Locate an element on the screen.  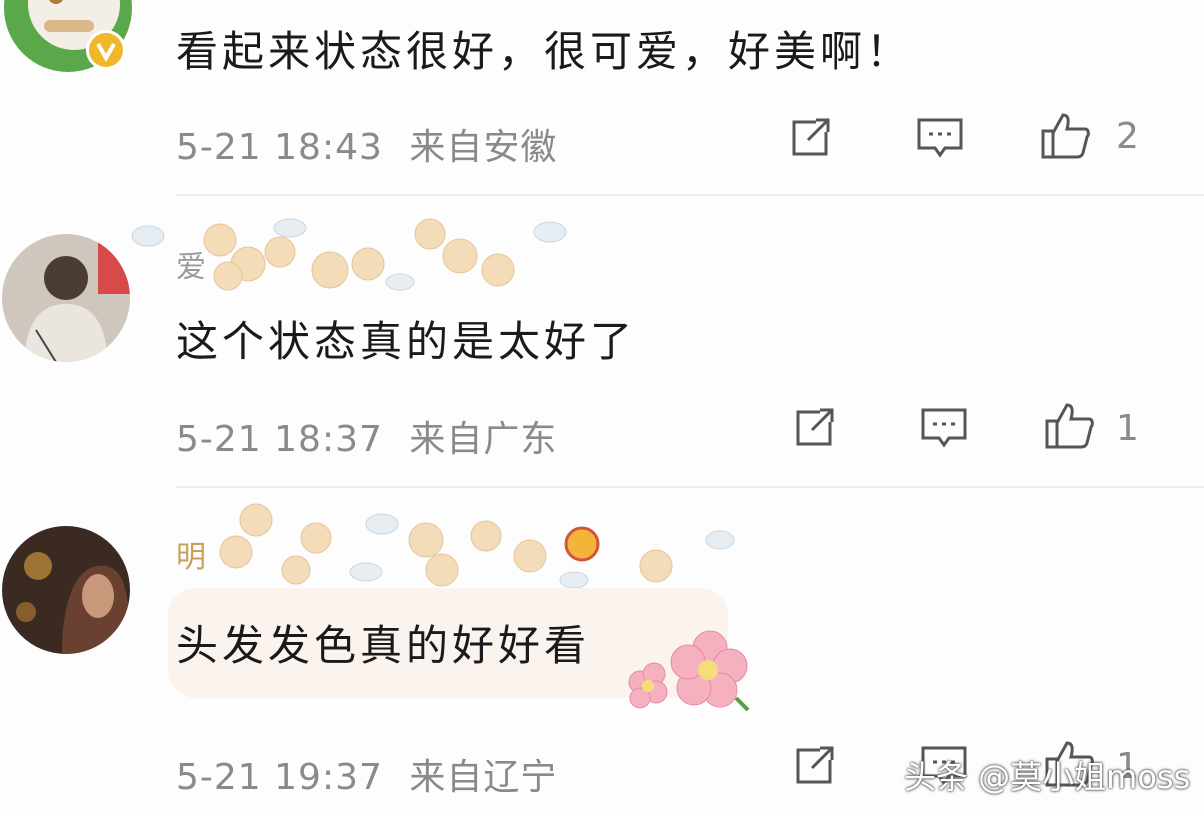
like-count: 2 is located at coordinates (1127, 136).